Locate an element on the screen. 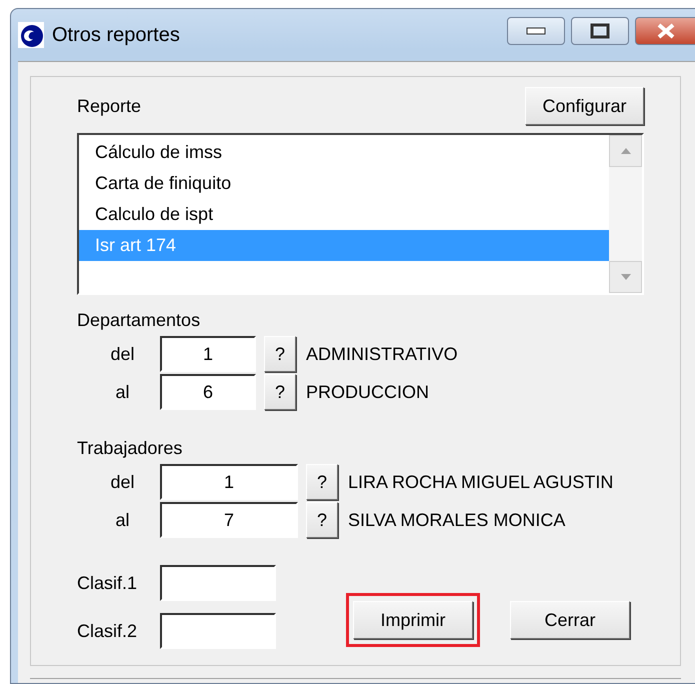  section-label: Departamentos is located at coordinates (139, 320).